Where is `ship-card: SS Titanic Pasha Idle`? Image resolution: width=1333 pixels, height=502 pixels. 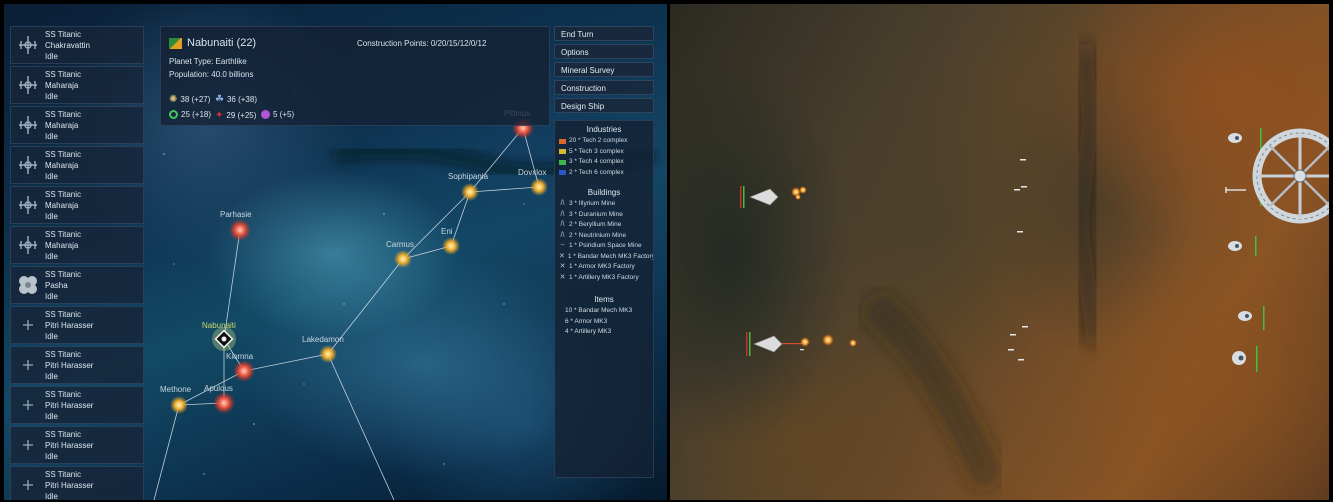 ship-card: SS Titanic Pasha Idle is located at coordinates (77, 285).